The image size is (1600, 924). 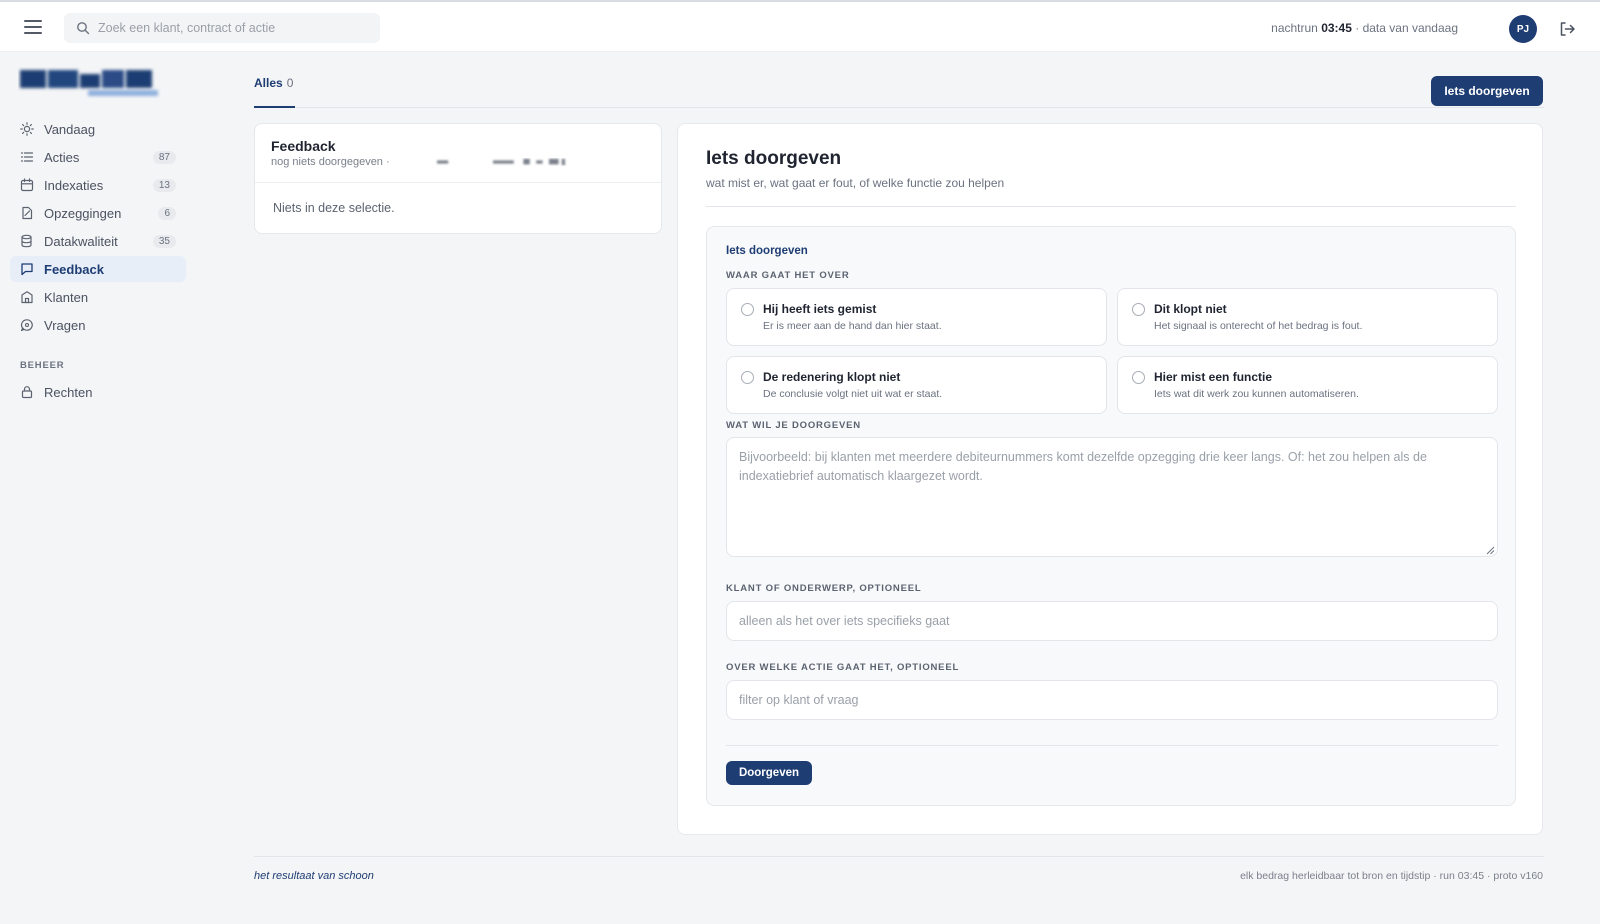 I want to click on search-icon, so click(x=83, y=28).